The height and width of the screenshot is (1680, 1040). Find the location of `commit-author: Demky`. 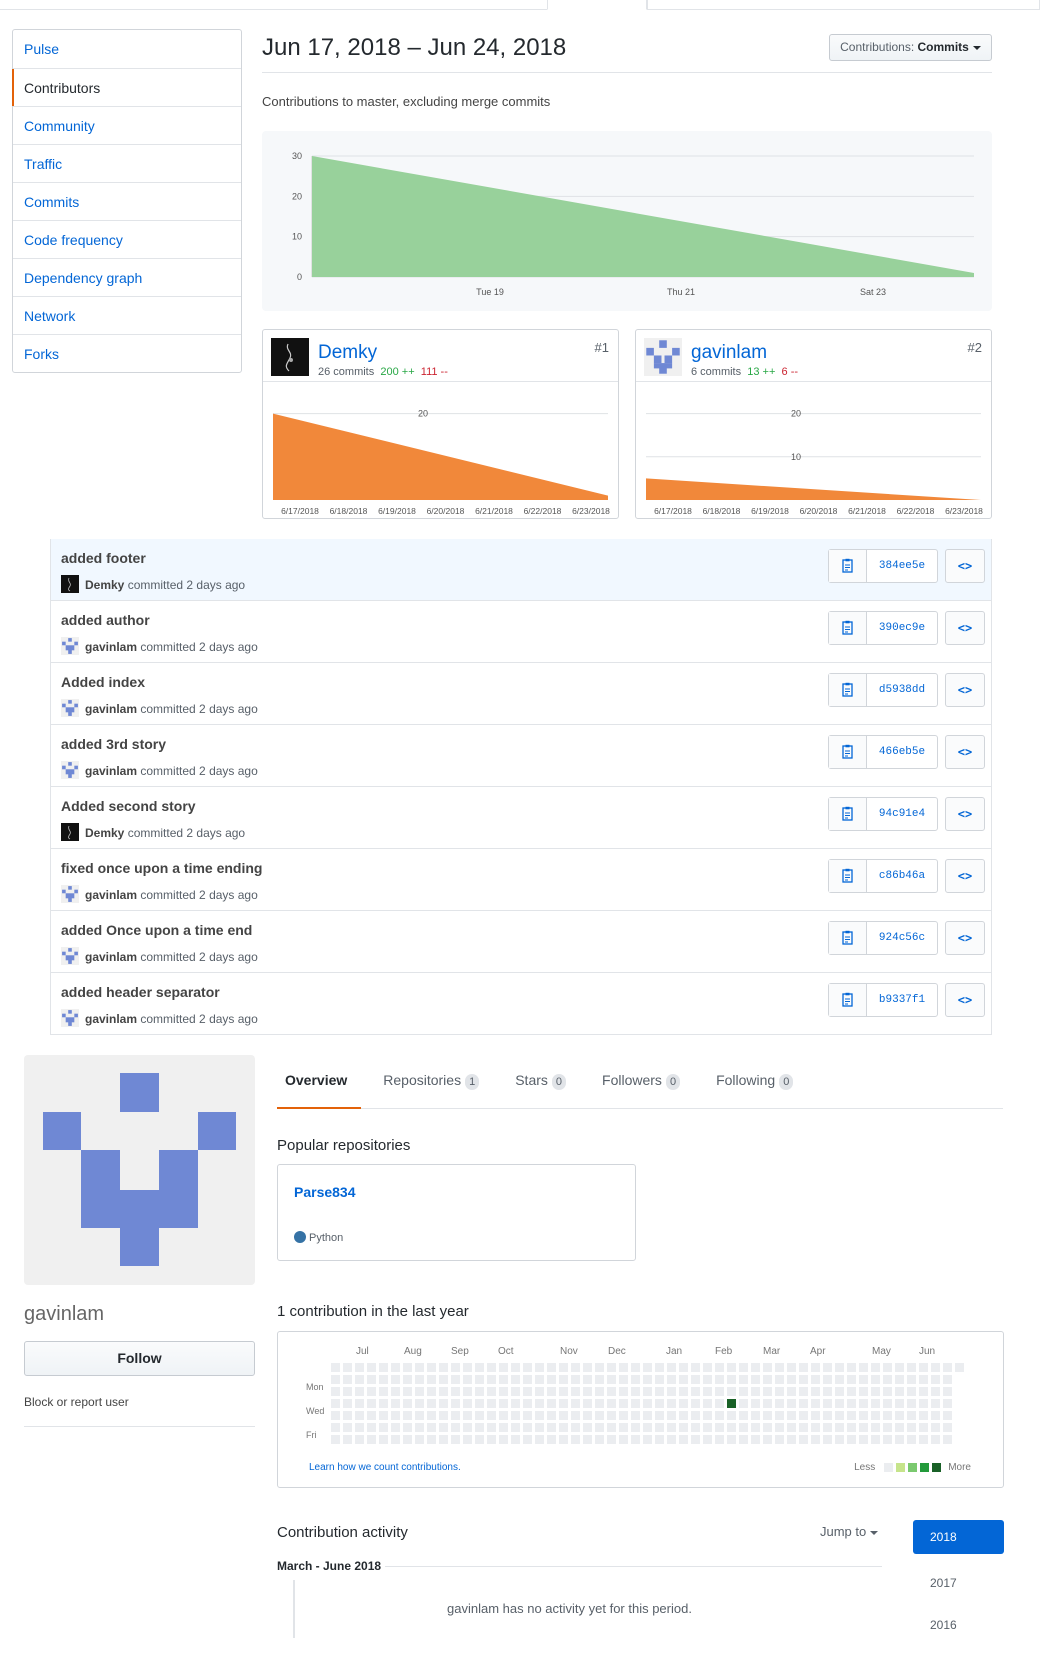

commit-author: Demky is located at coordinates (104, 833).